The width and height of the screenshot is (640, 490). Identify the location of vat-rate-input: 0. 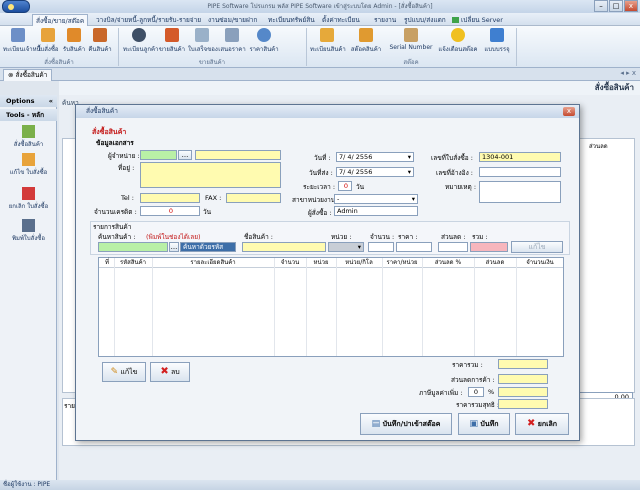
(476, 392).